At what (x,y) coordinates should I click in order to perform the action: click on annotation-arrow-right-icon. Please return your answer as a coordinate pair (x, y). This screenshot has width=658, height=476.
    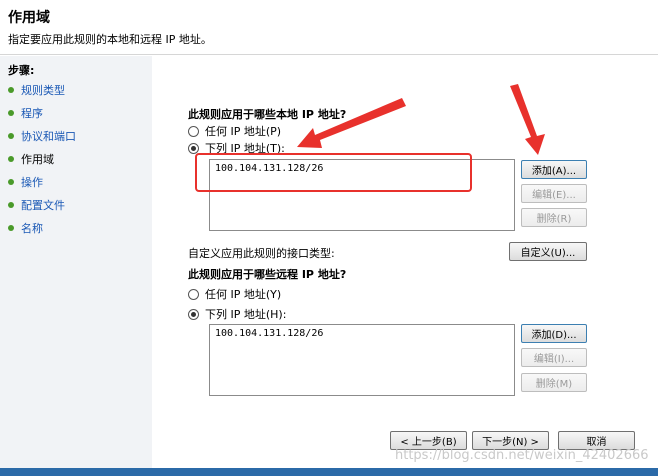
    Looking at the image, I should click on (527, 119).